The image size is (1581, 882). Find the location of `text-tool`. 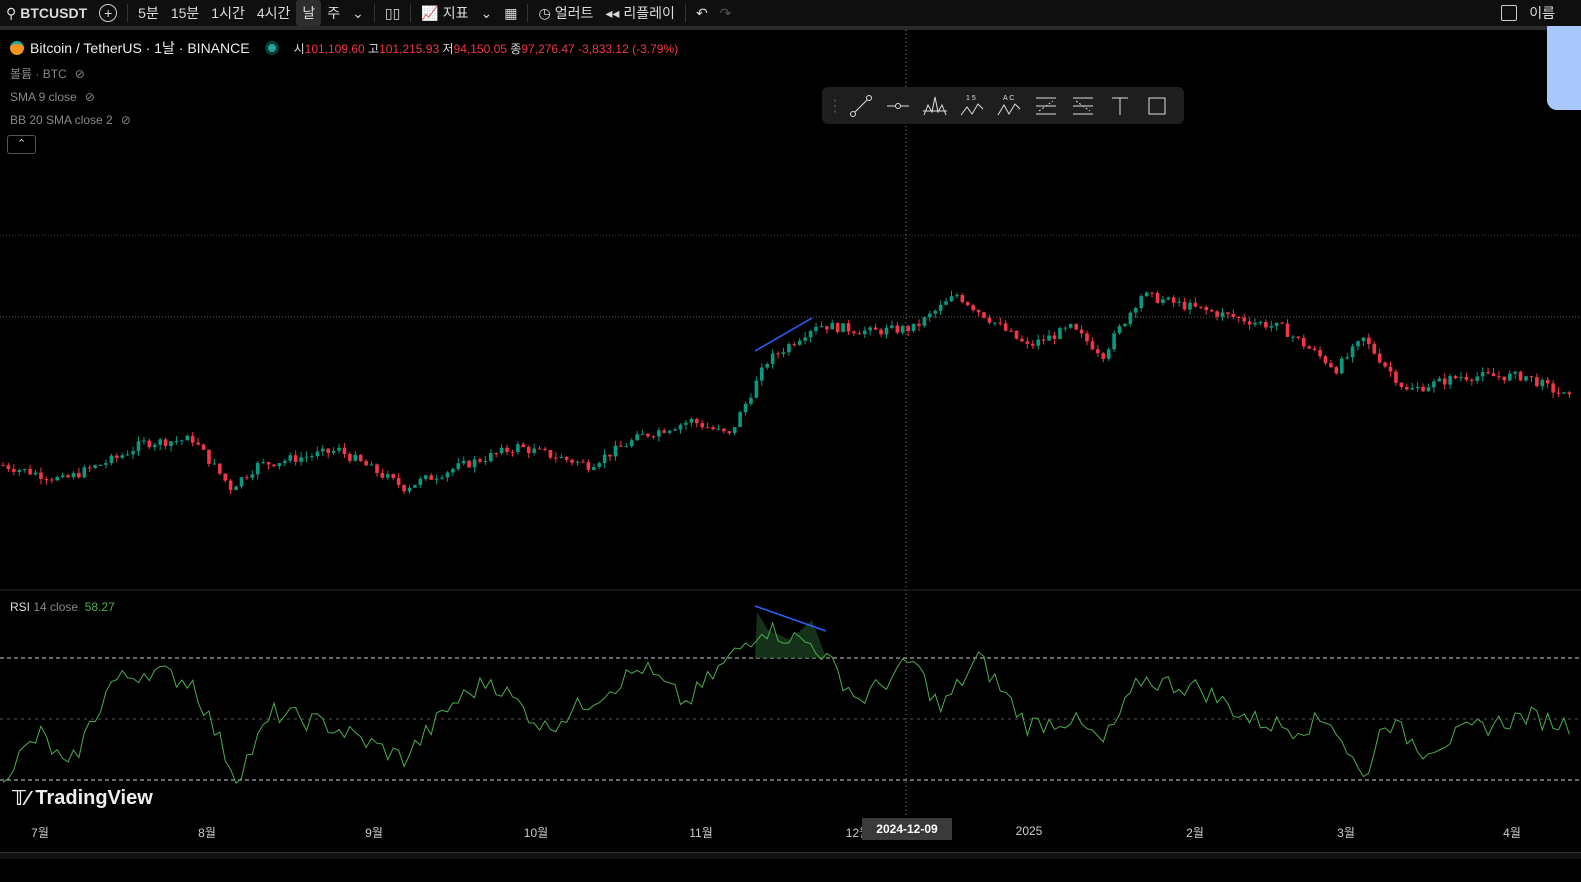

text-tool is located at coordinates (1119, 105).